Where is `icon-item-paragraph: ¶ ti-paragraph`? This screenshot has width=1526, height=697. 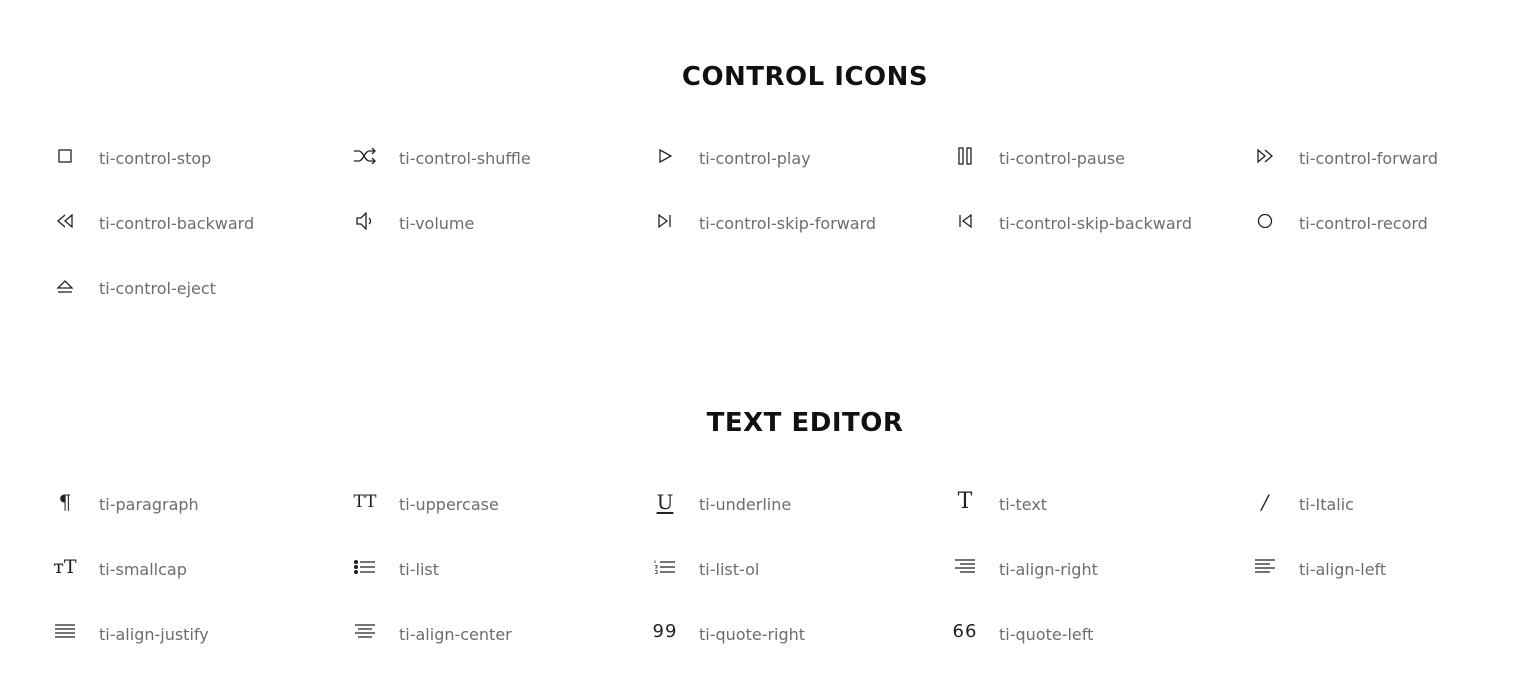 icon-item-paragraph: ¶ ti-paragraph is located at coordinates (195, 502).